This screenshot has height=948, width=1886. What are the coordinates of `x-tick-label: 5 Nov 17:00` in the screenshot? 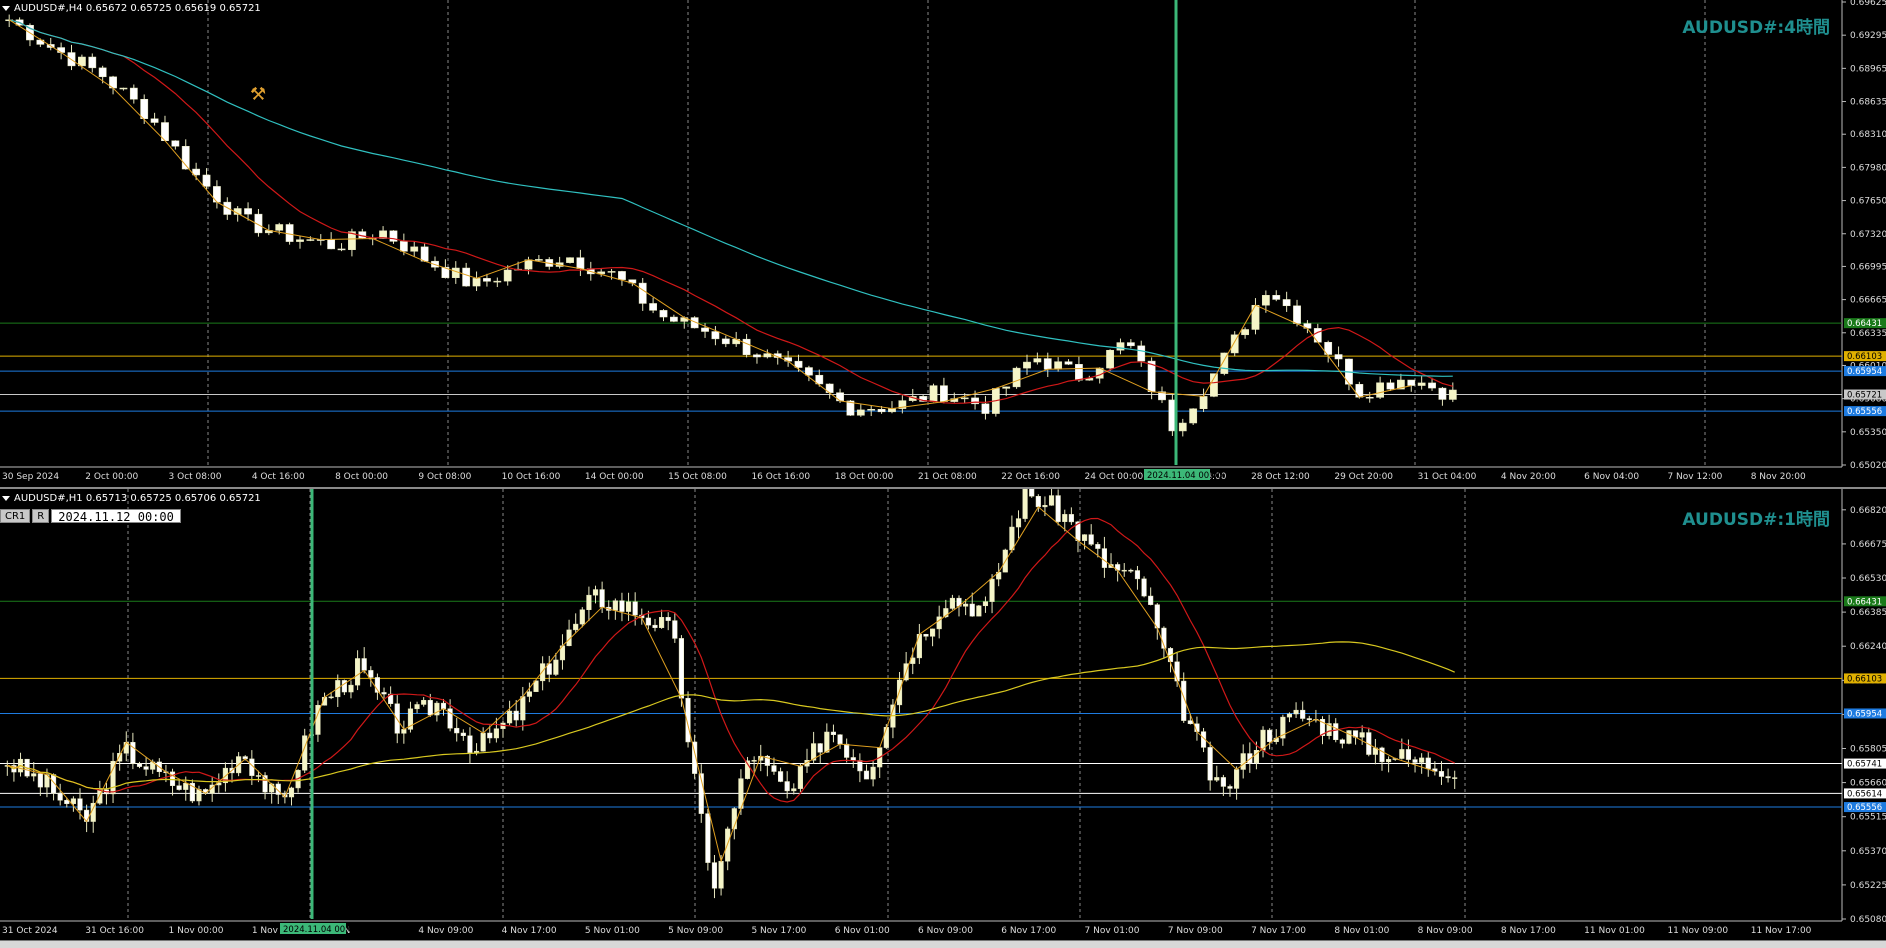 It's located at (778, 931).